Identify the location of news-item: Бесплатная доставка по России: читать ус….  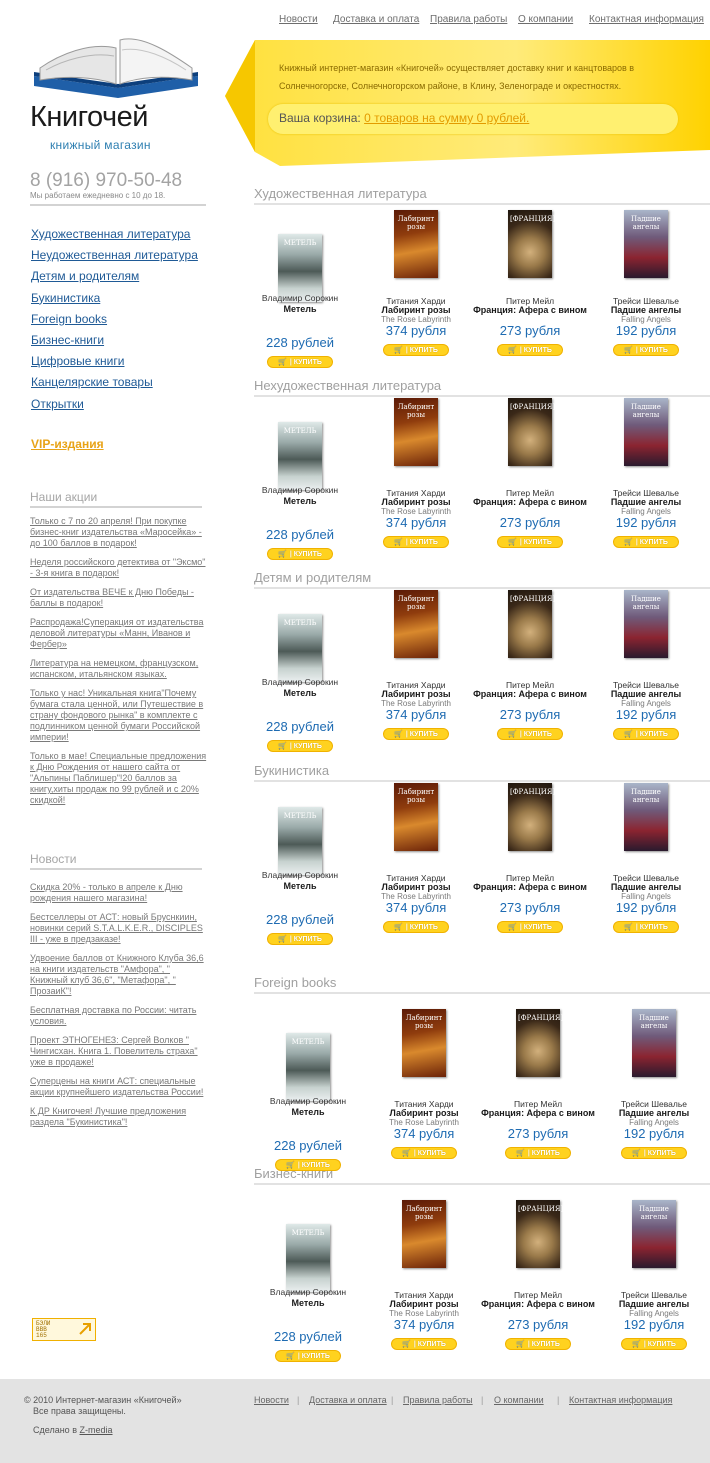
(113, 1015).